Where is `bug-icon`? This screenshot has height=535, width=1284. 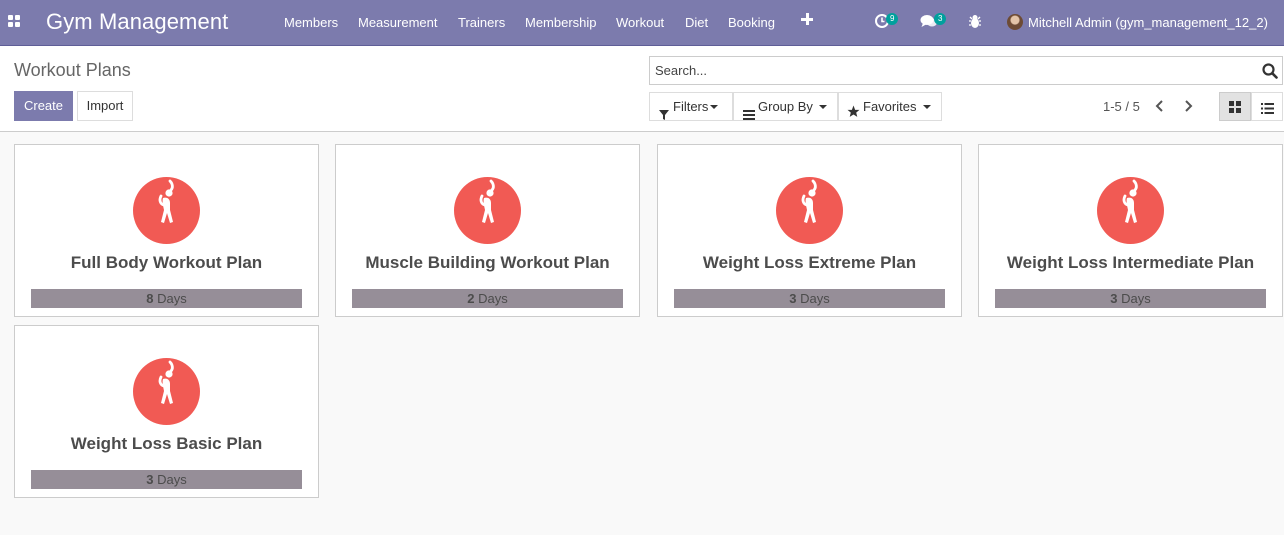
bug-icon is located at coordinates (975, 23).